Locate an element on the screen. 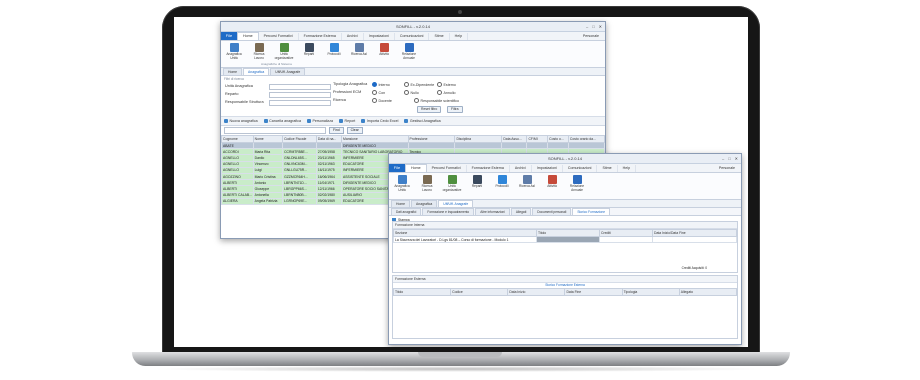 This screenshot has width=920, height=380. column-header: Crediti is located at coordinates (626, 233).